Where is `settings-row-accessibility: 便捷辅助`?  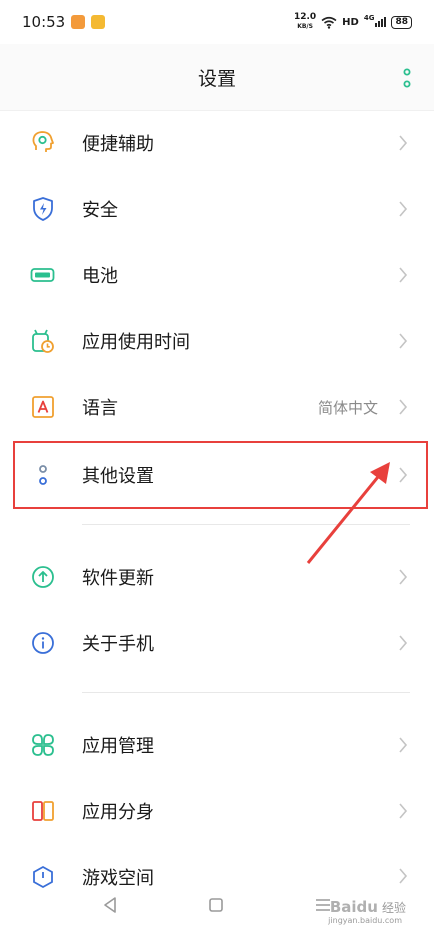 settings-row-accessibility: 便捷辅助 is located at coordinates (217, 143).